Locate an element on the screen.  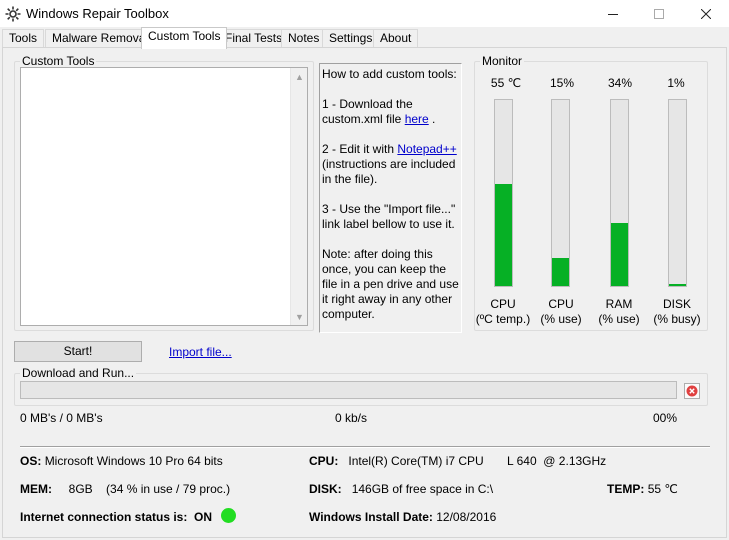
notepad-link: Notepad++ is located at coordinates (426, 149).